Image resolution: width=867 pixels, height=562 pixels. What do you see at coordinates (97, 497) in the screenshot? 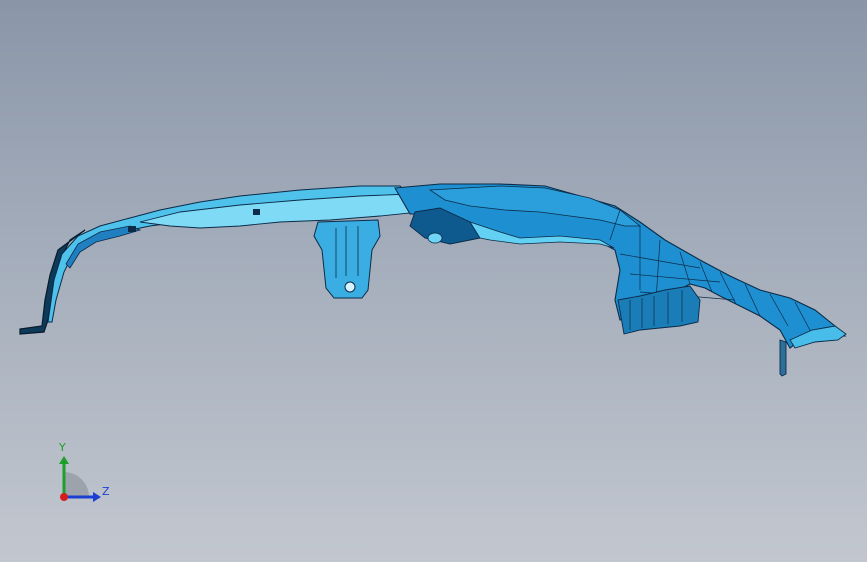
I see `z-axis-arrow` at bounding box center [97, 497].